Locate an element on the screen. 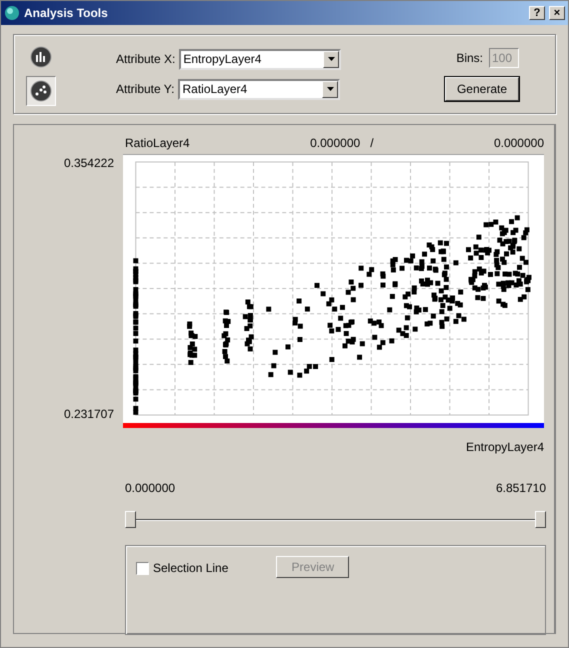 This screenshot has width=569, height=648. close-button: × is located at coordinates (557, 13).